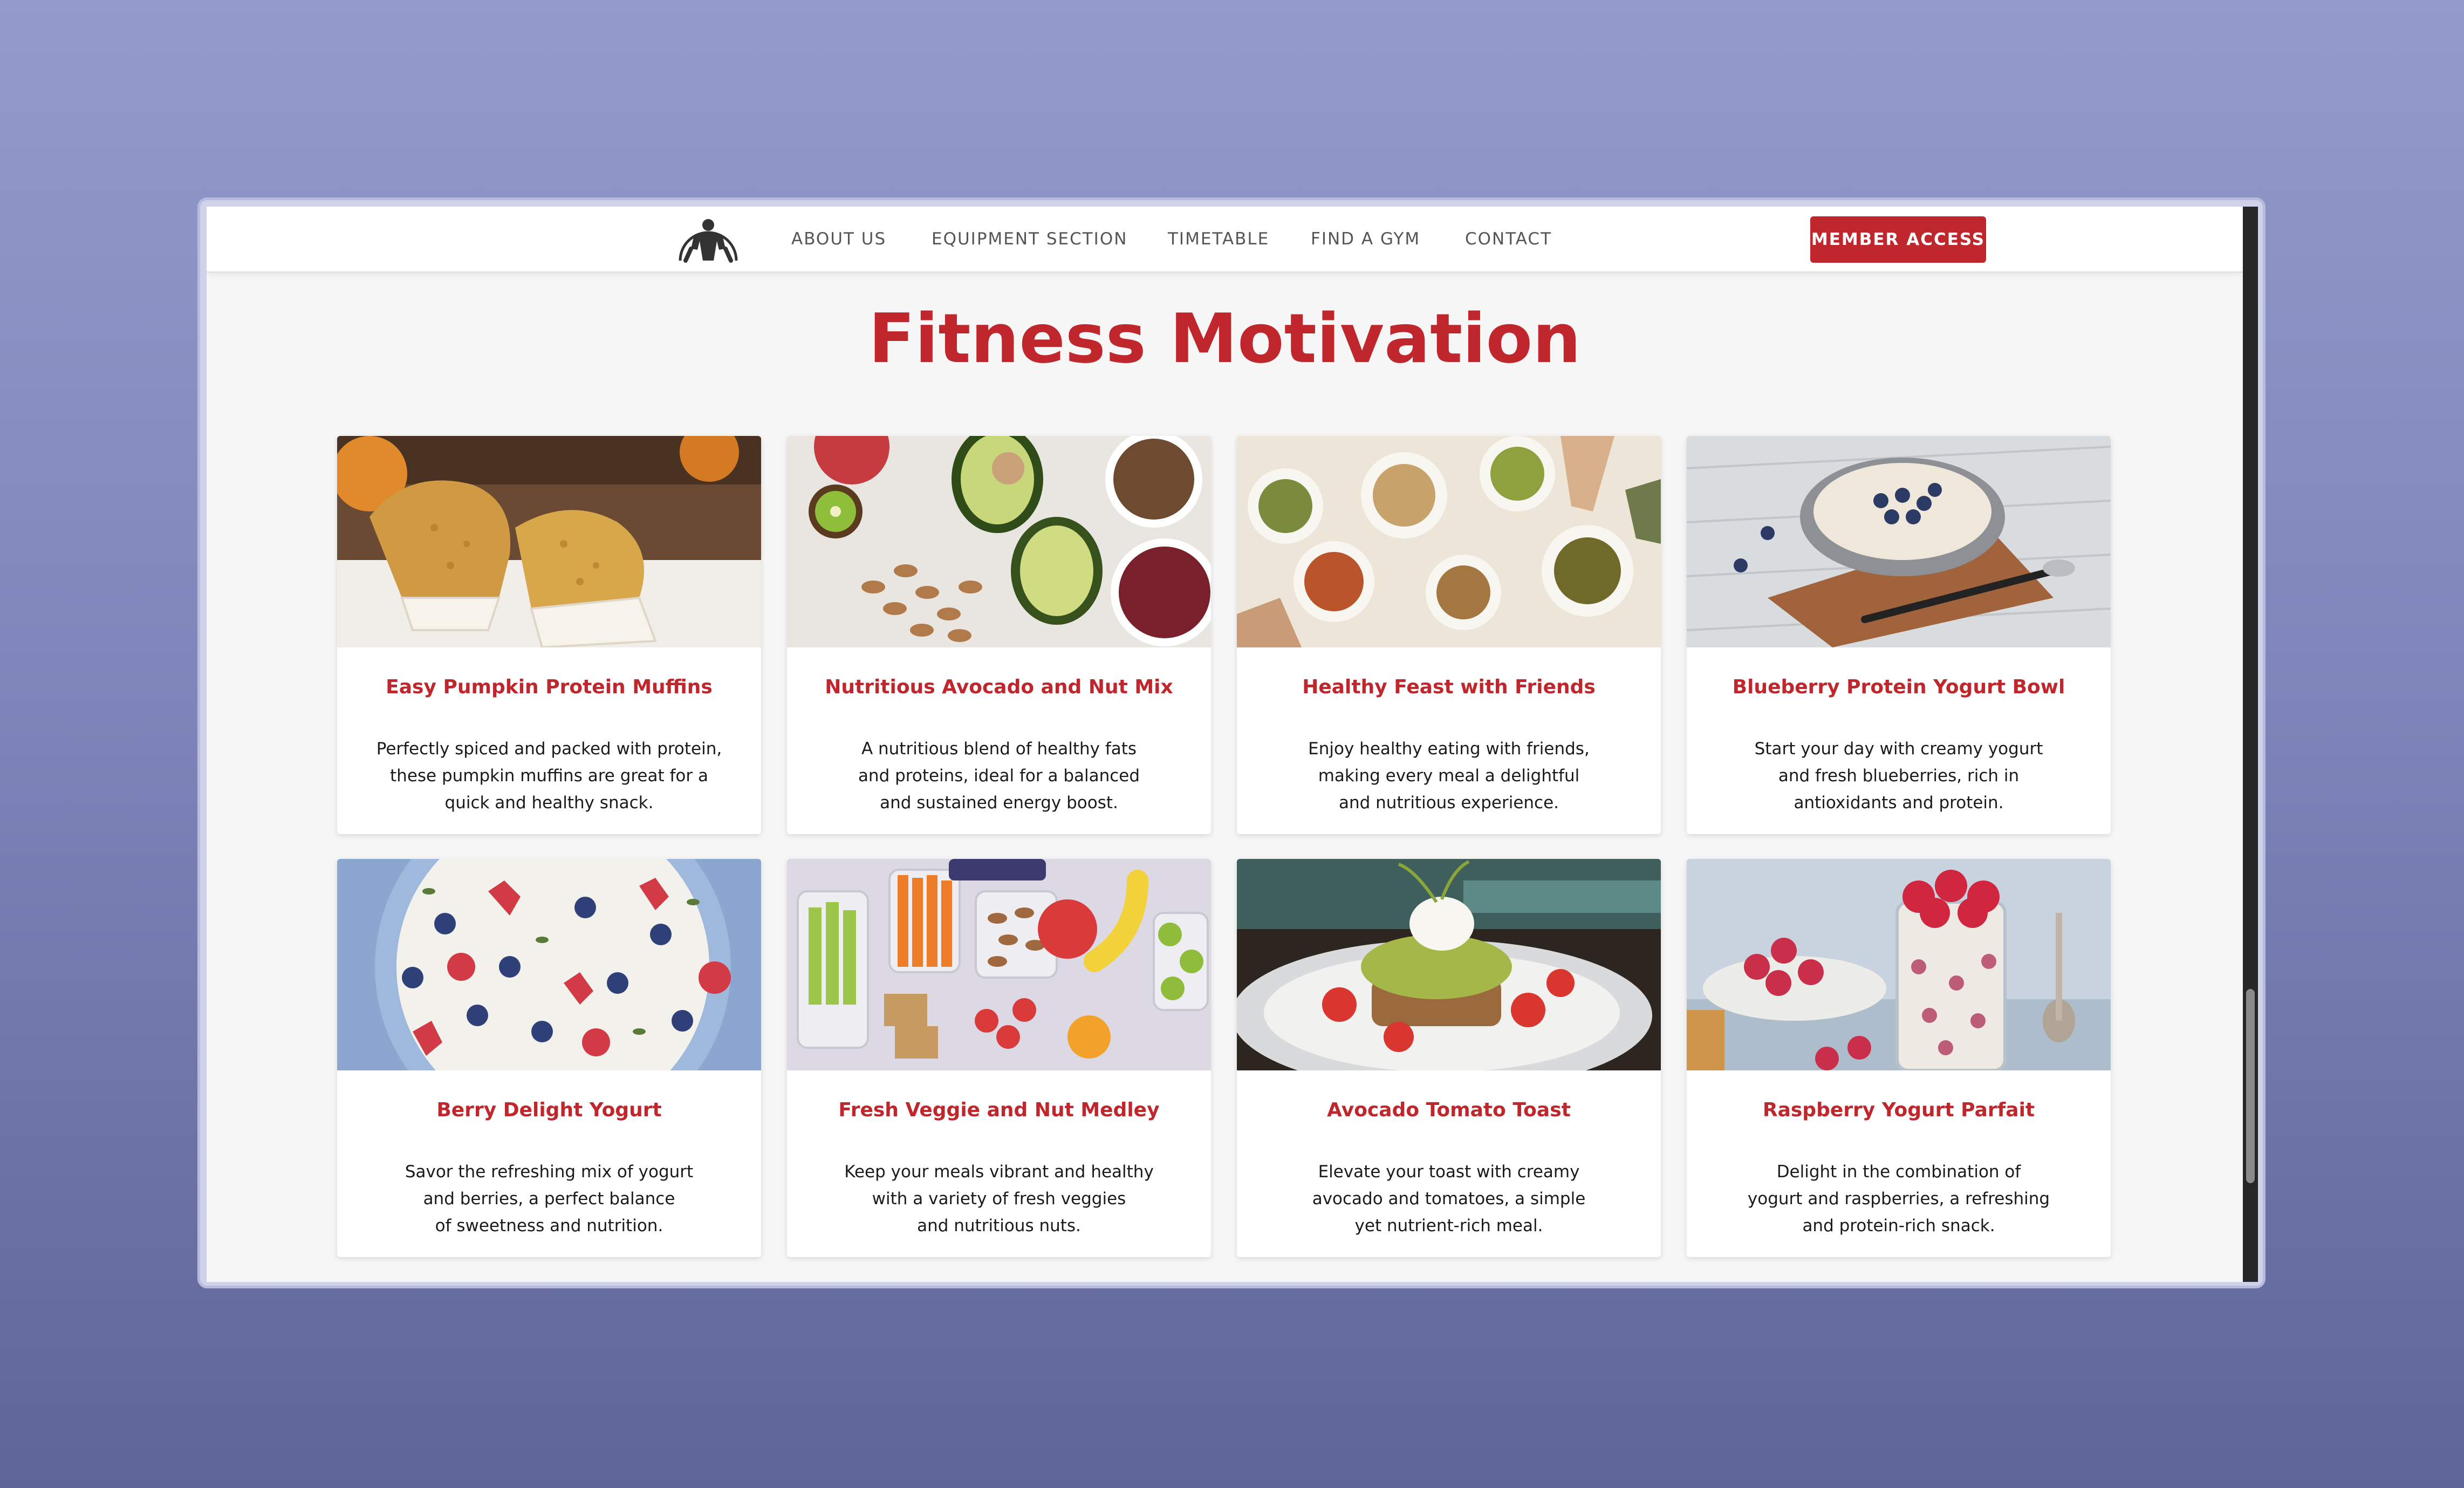 The image size is (2464, 1488). Describe the element at coordinates (708, 238) in the screenshot. I see `muscle-man-logo-icon` at that location.